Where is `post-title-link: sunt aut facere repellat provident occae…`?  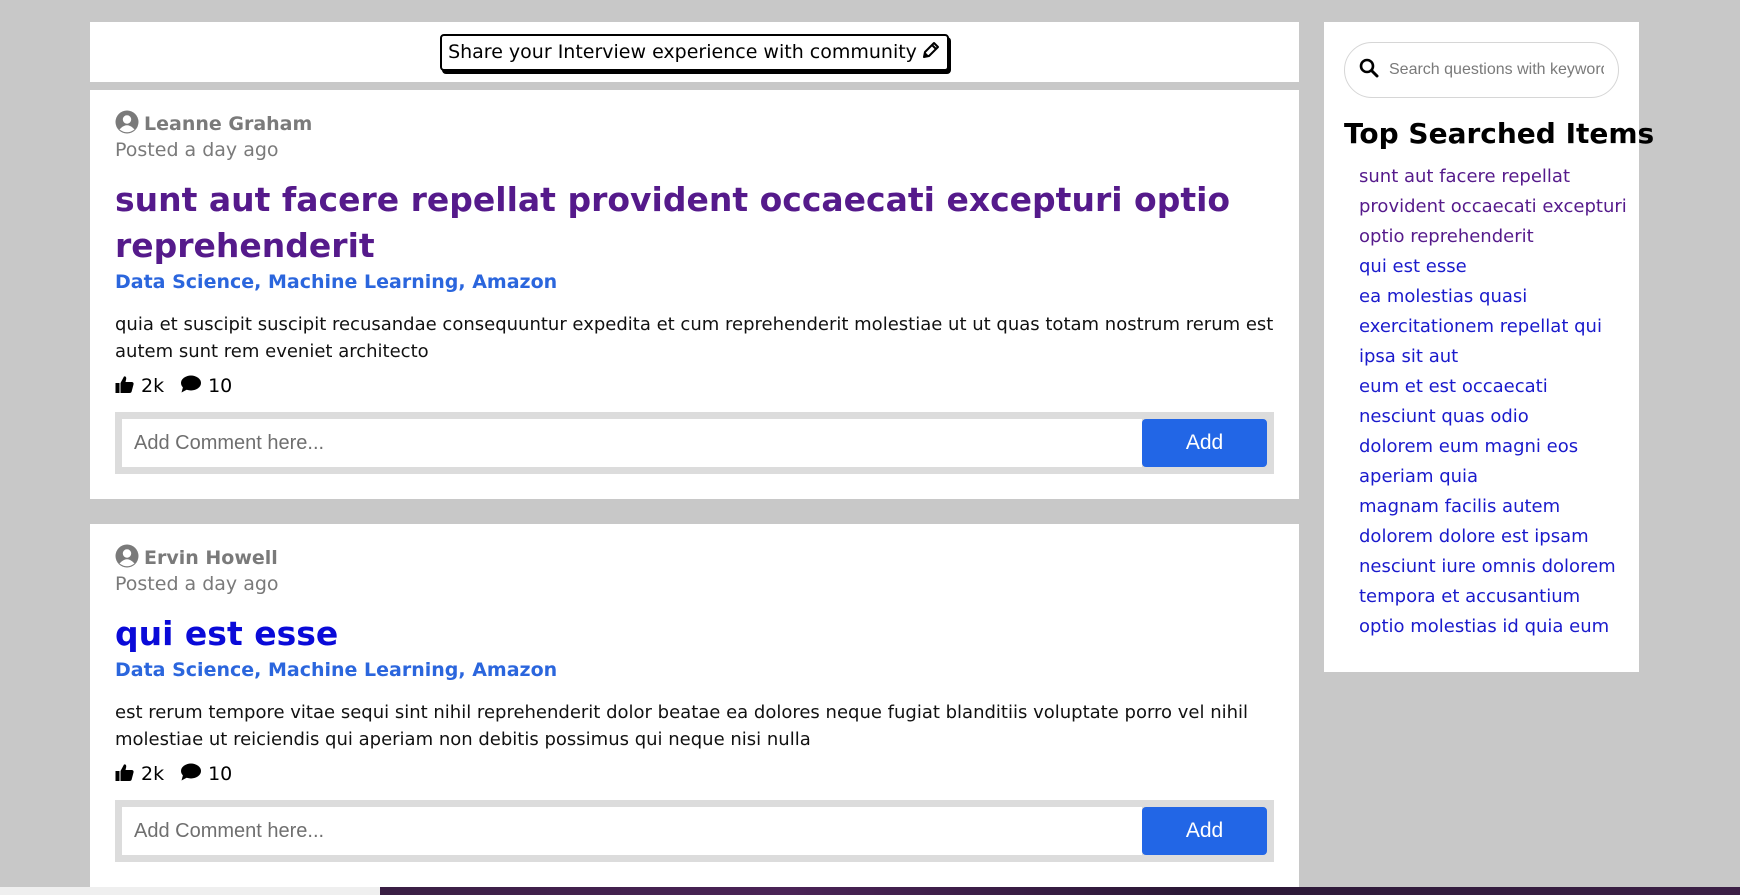
post-title-link: sunt aut facere repellat provident occae… is located at coordinates (694, 223).